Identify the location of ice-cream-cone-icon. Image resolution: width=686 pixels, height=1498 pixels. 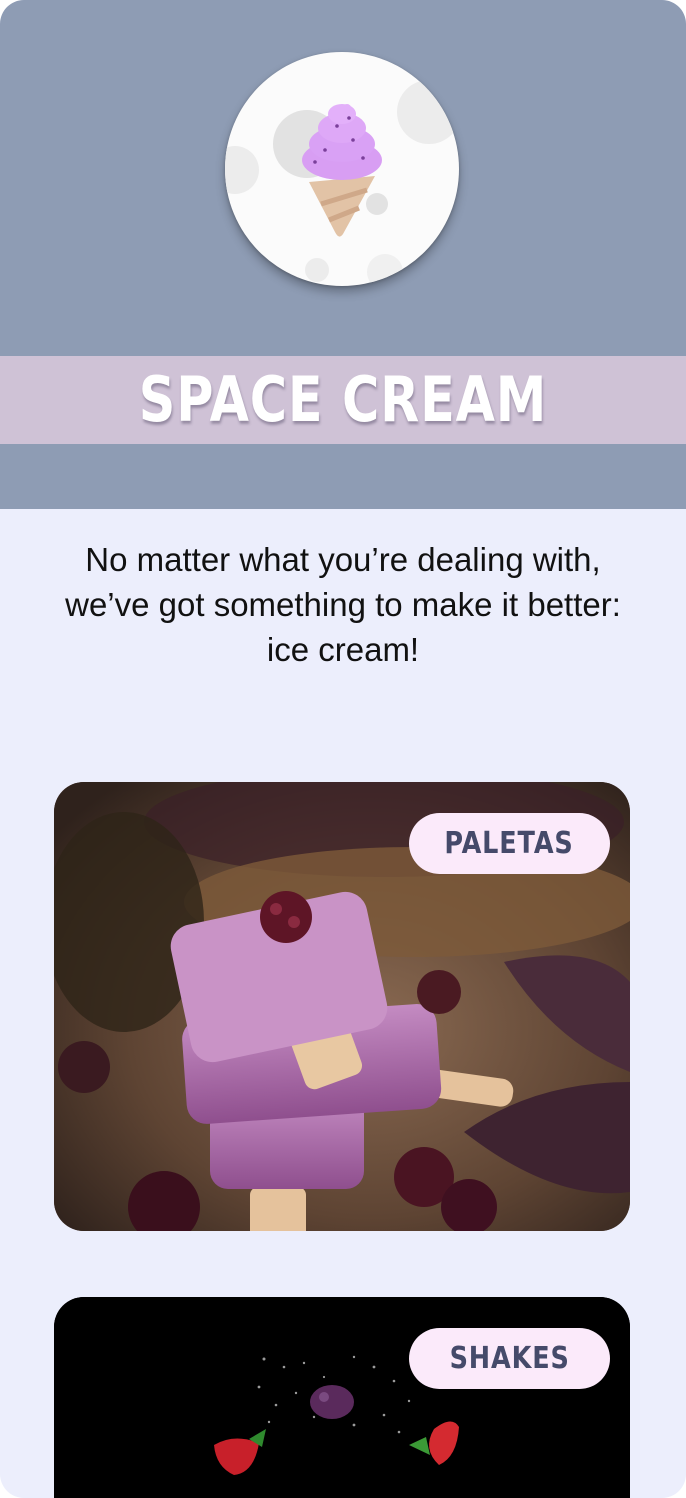
(342, 183).